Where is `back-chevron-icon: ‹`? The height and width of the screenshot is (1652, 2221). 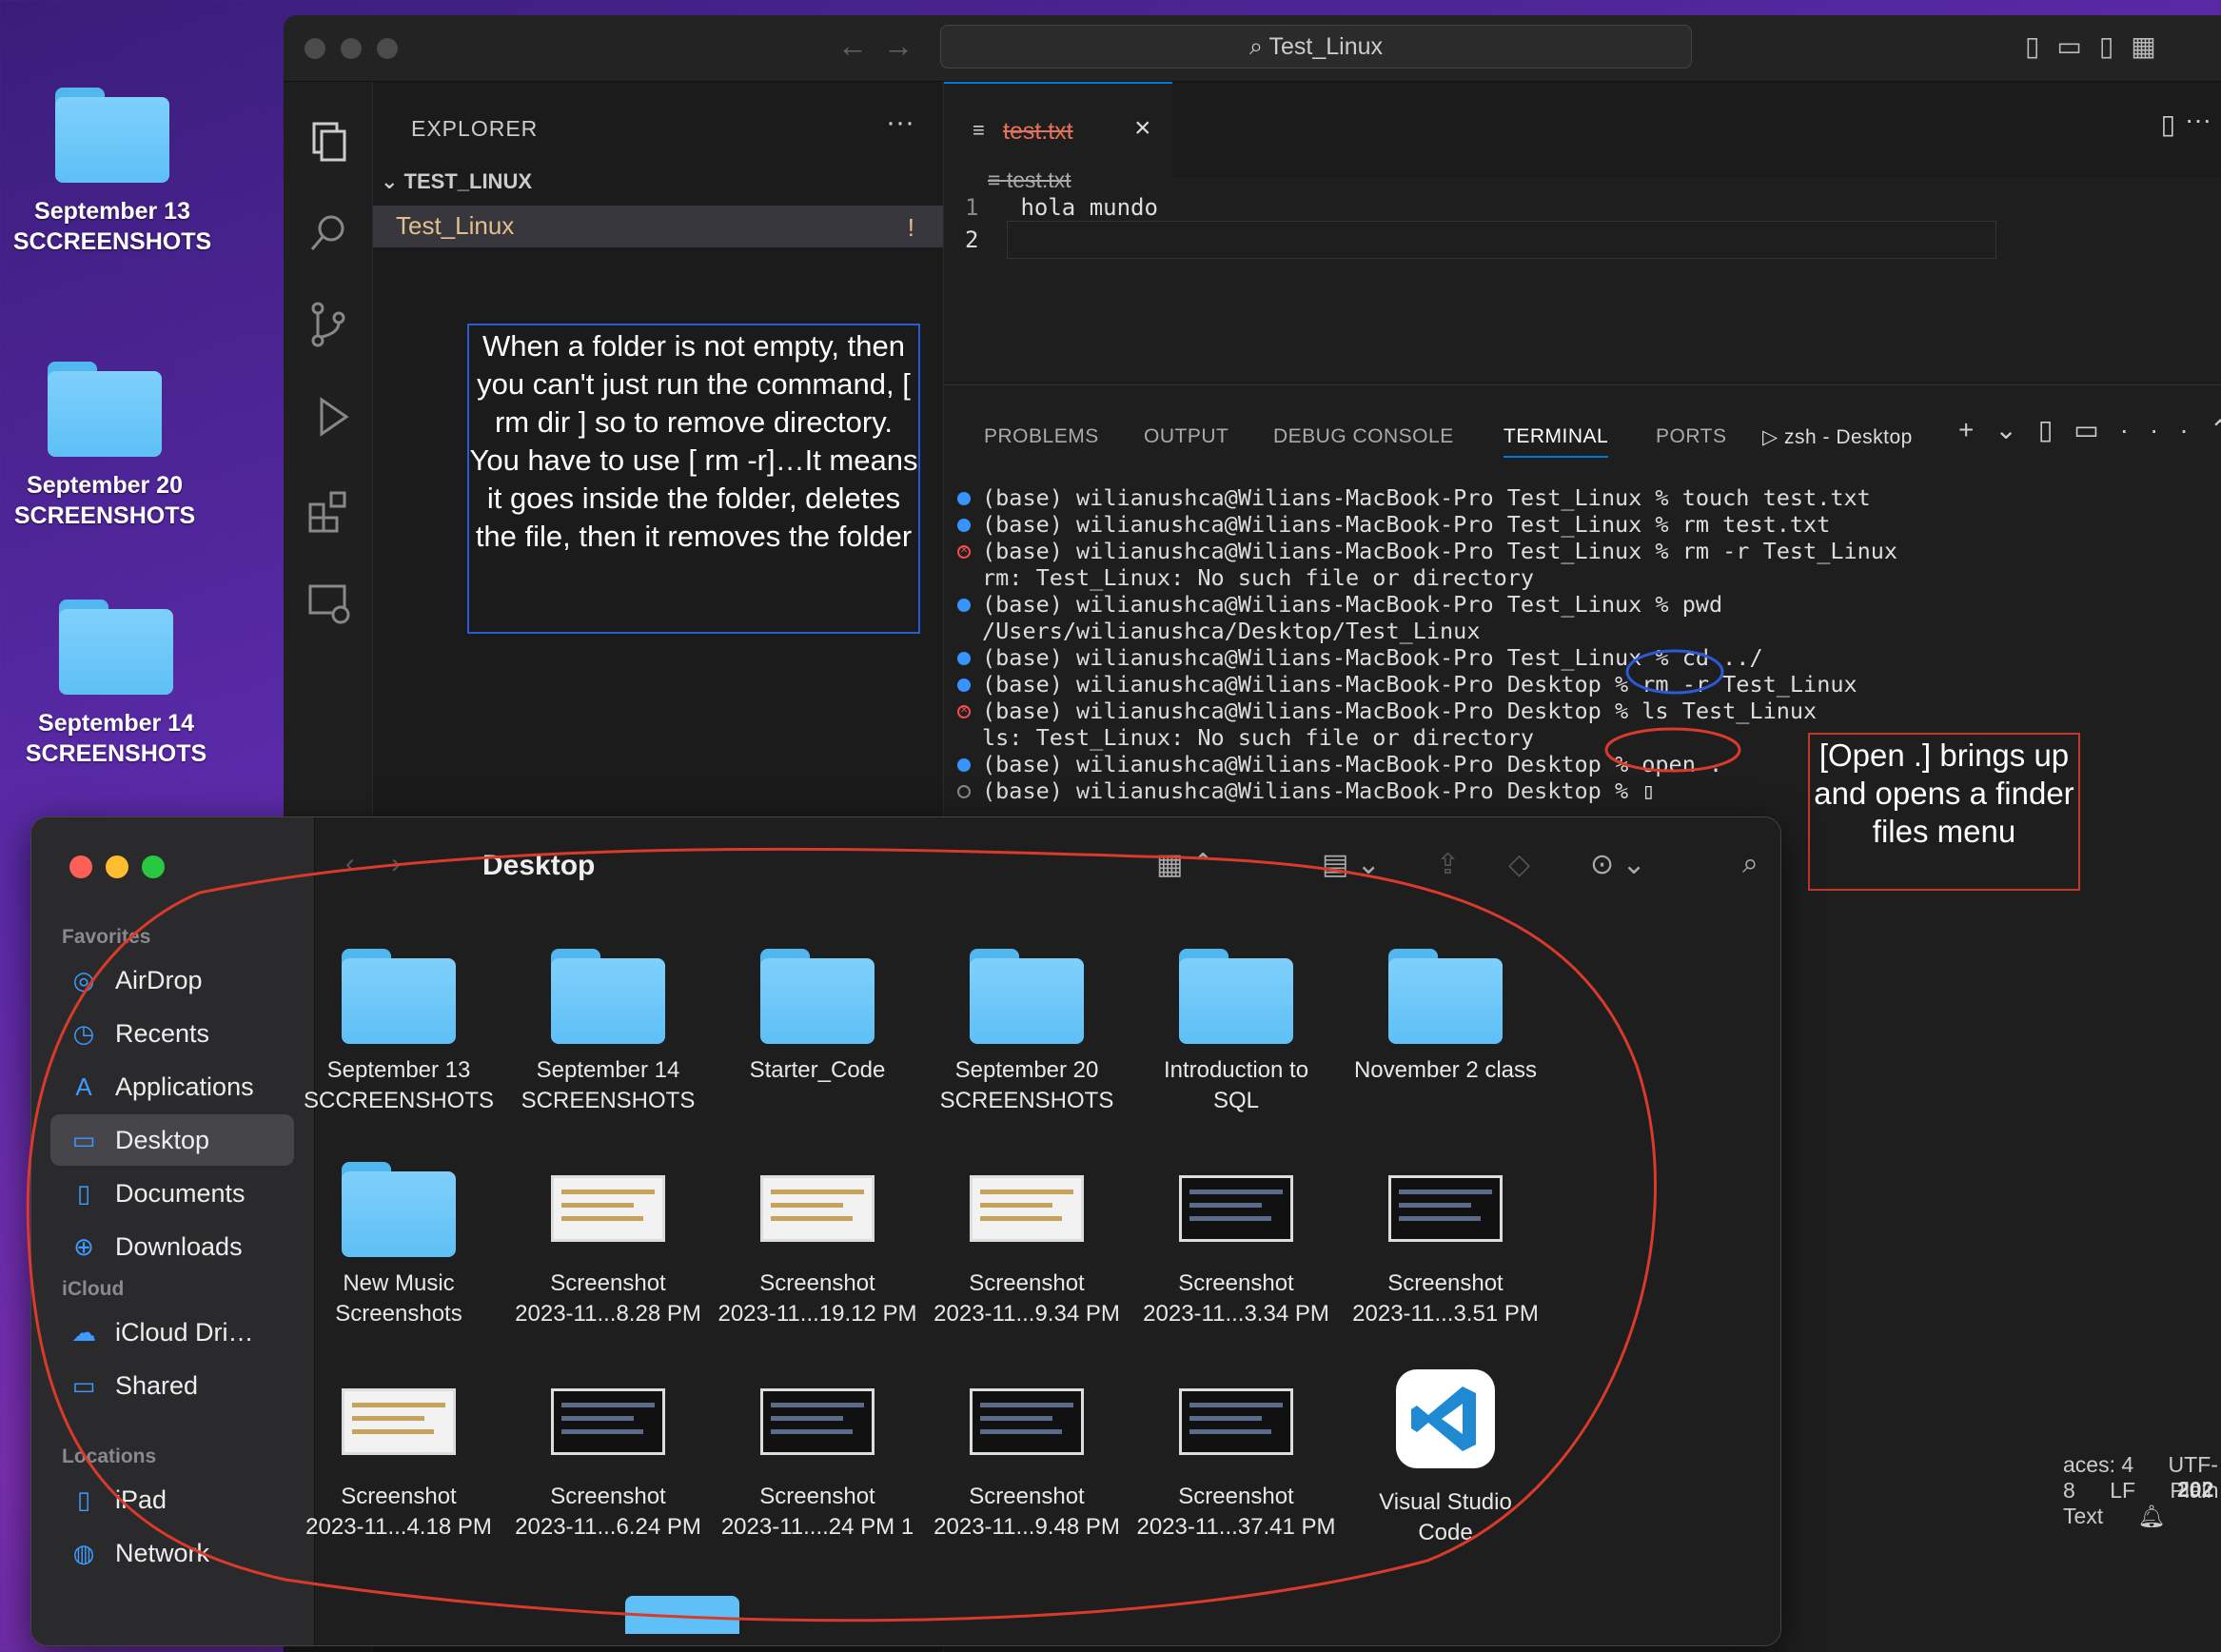 back-chevron-icon: ‹ is located at coordinates (350, 864).